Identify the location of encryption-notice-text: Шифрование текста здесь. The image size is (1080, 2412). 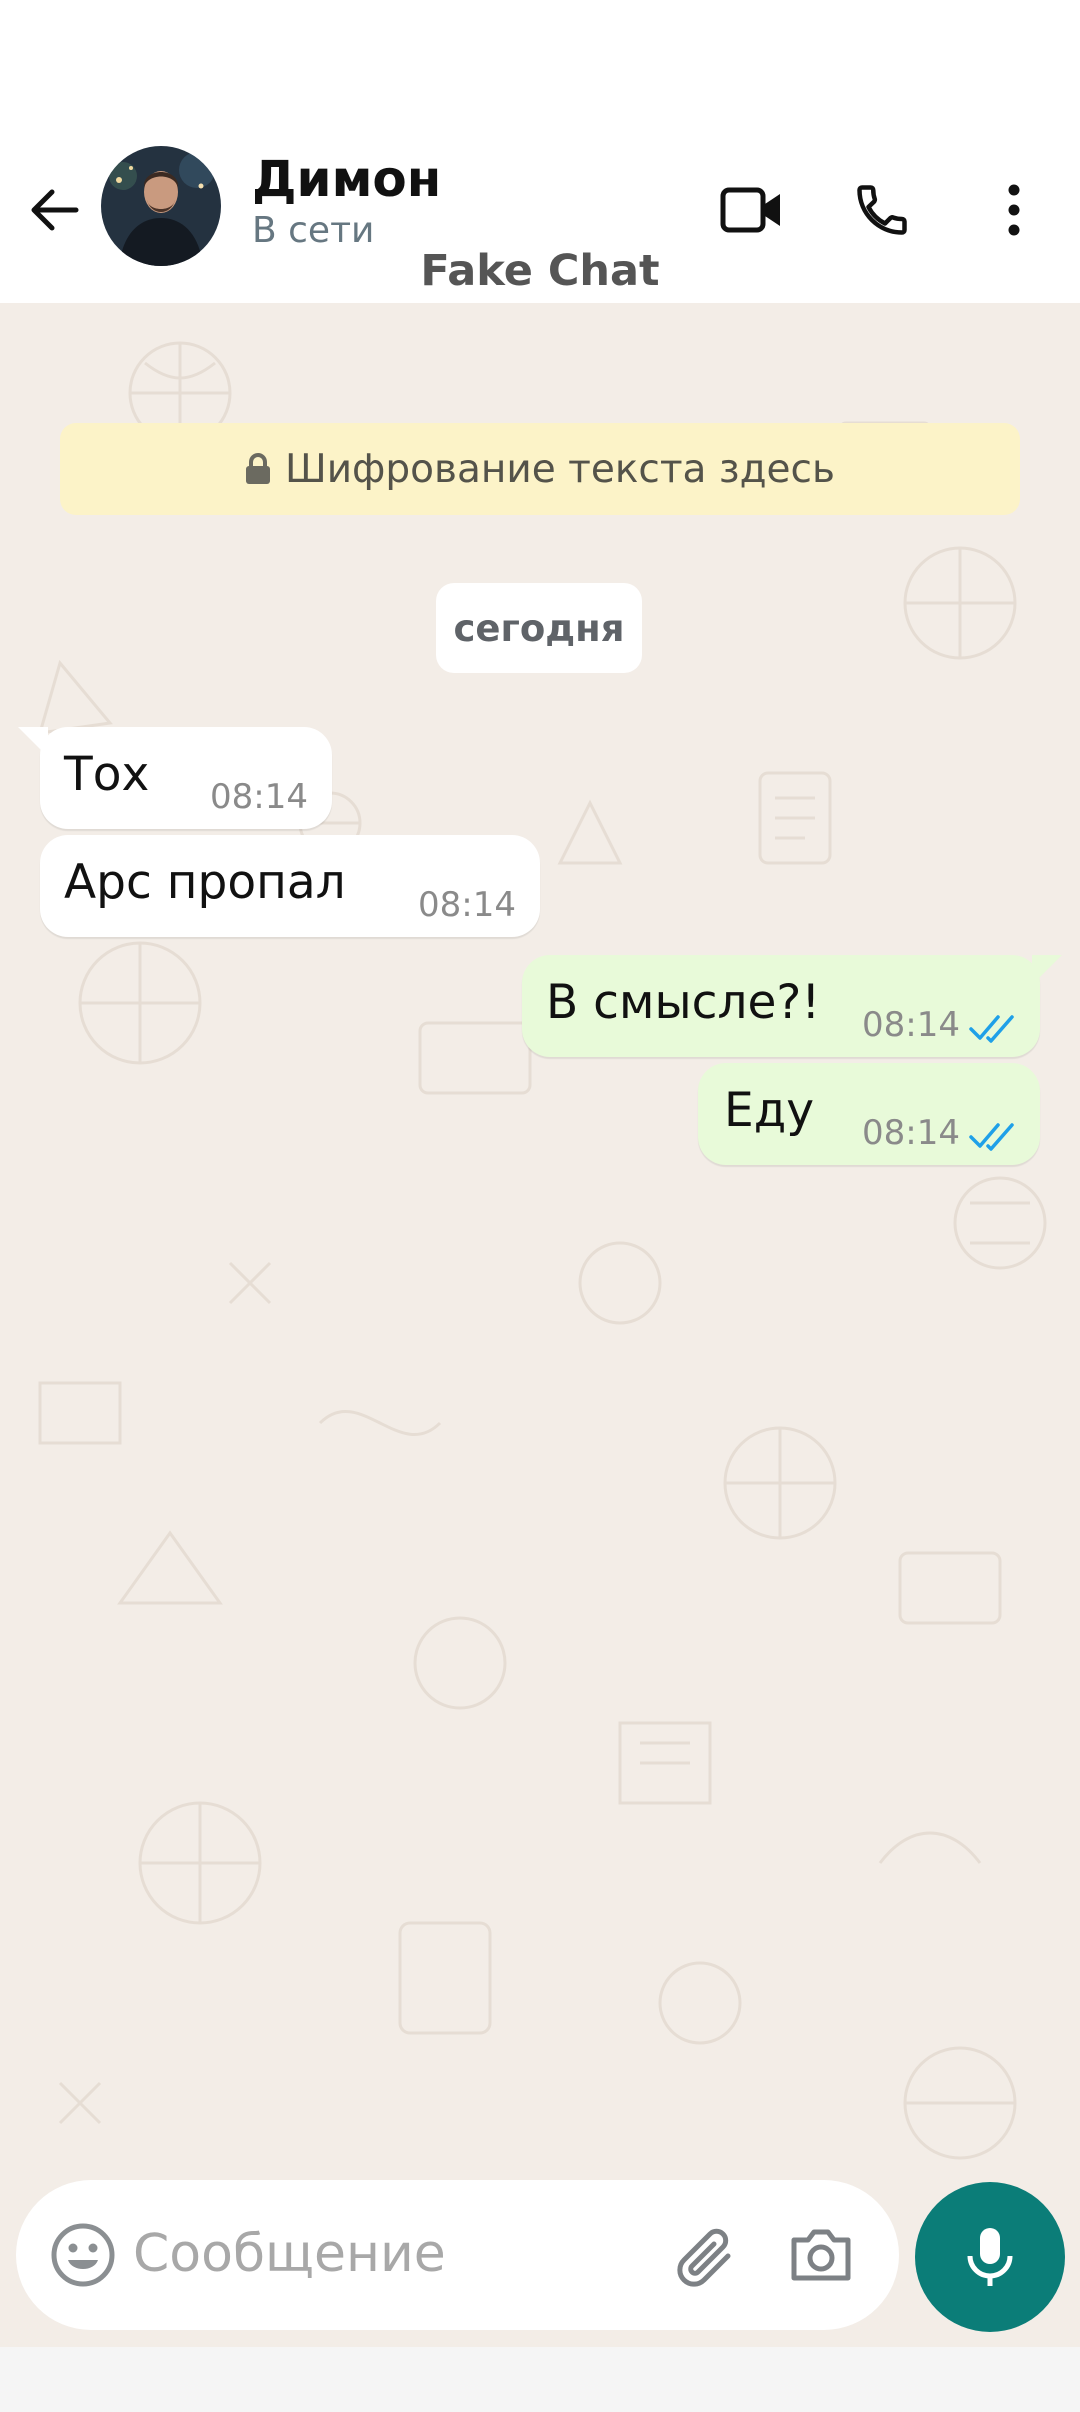
(560, 469).